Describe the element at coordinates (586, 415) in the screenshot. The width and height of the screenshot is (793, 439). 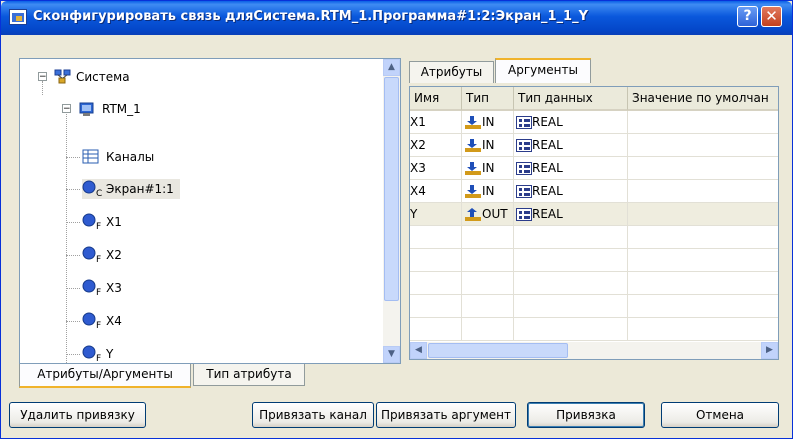
I see `binding-button: Привязка` at that location.